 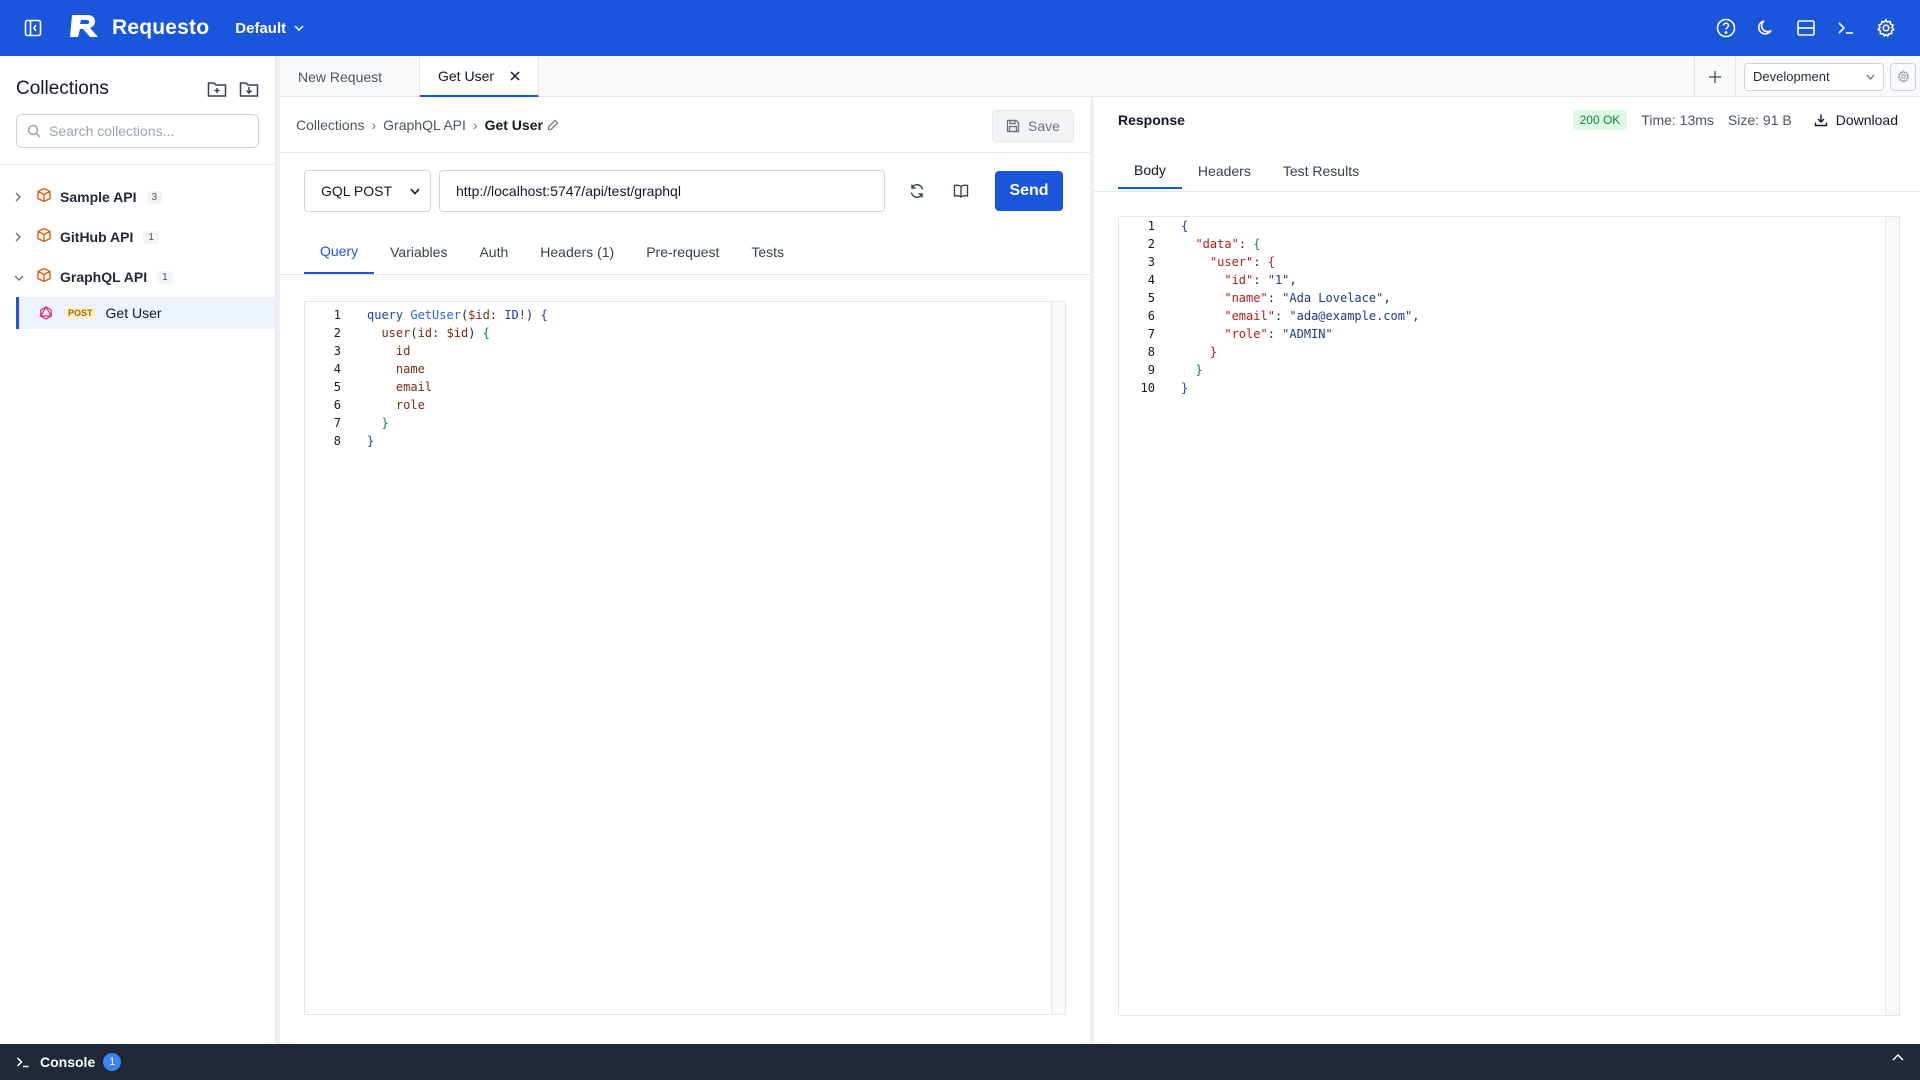 I want to click on collection-sample-api: Sample API 3, so click(x=137, y=197).